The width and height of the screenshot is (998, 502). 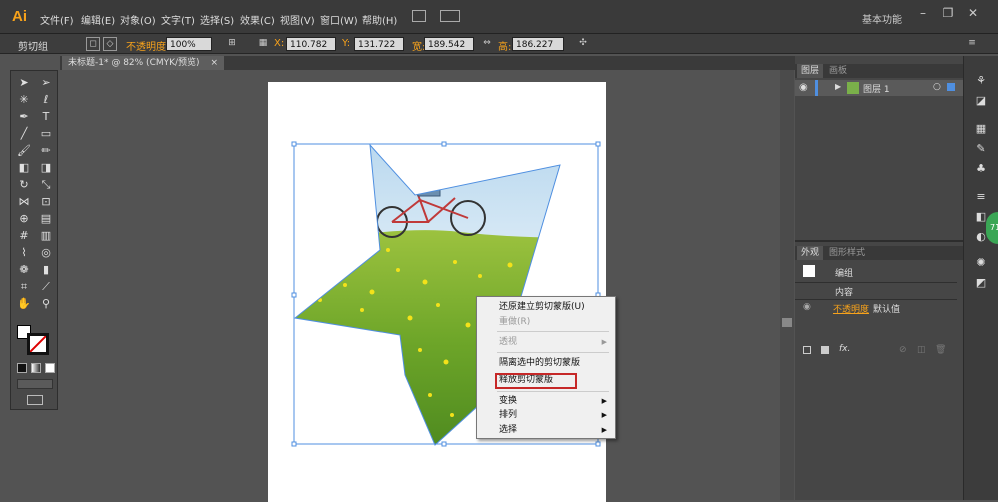 I want to click on duplicate-item-icon: ◫, so click(x=921, y=350).